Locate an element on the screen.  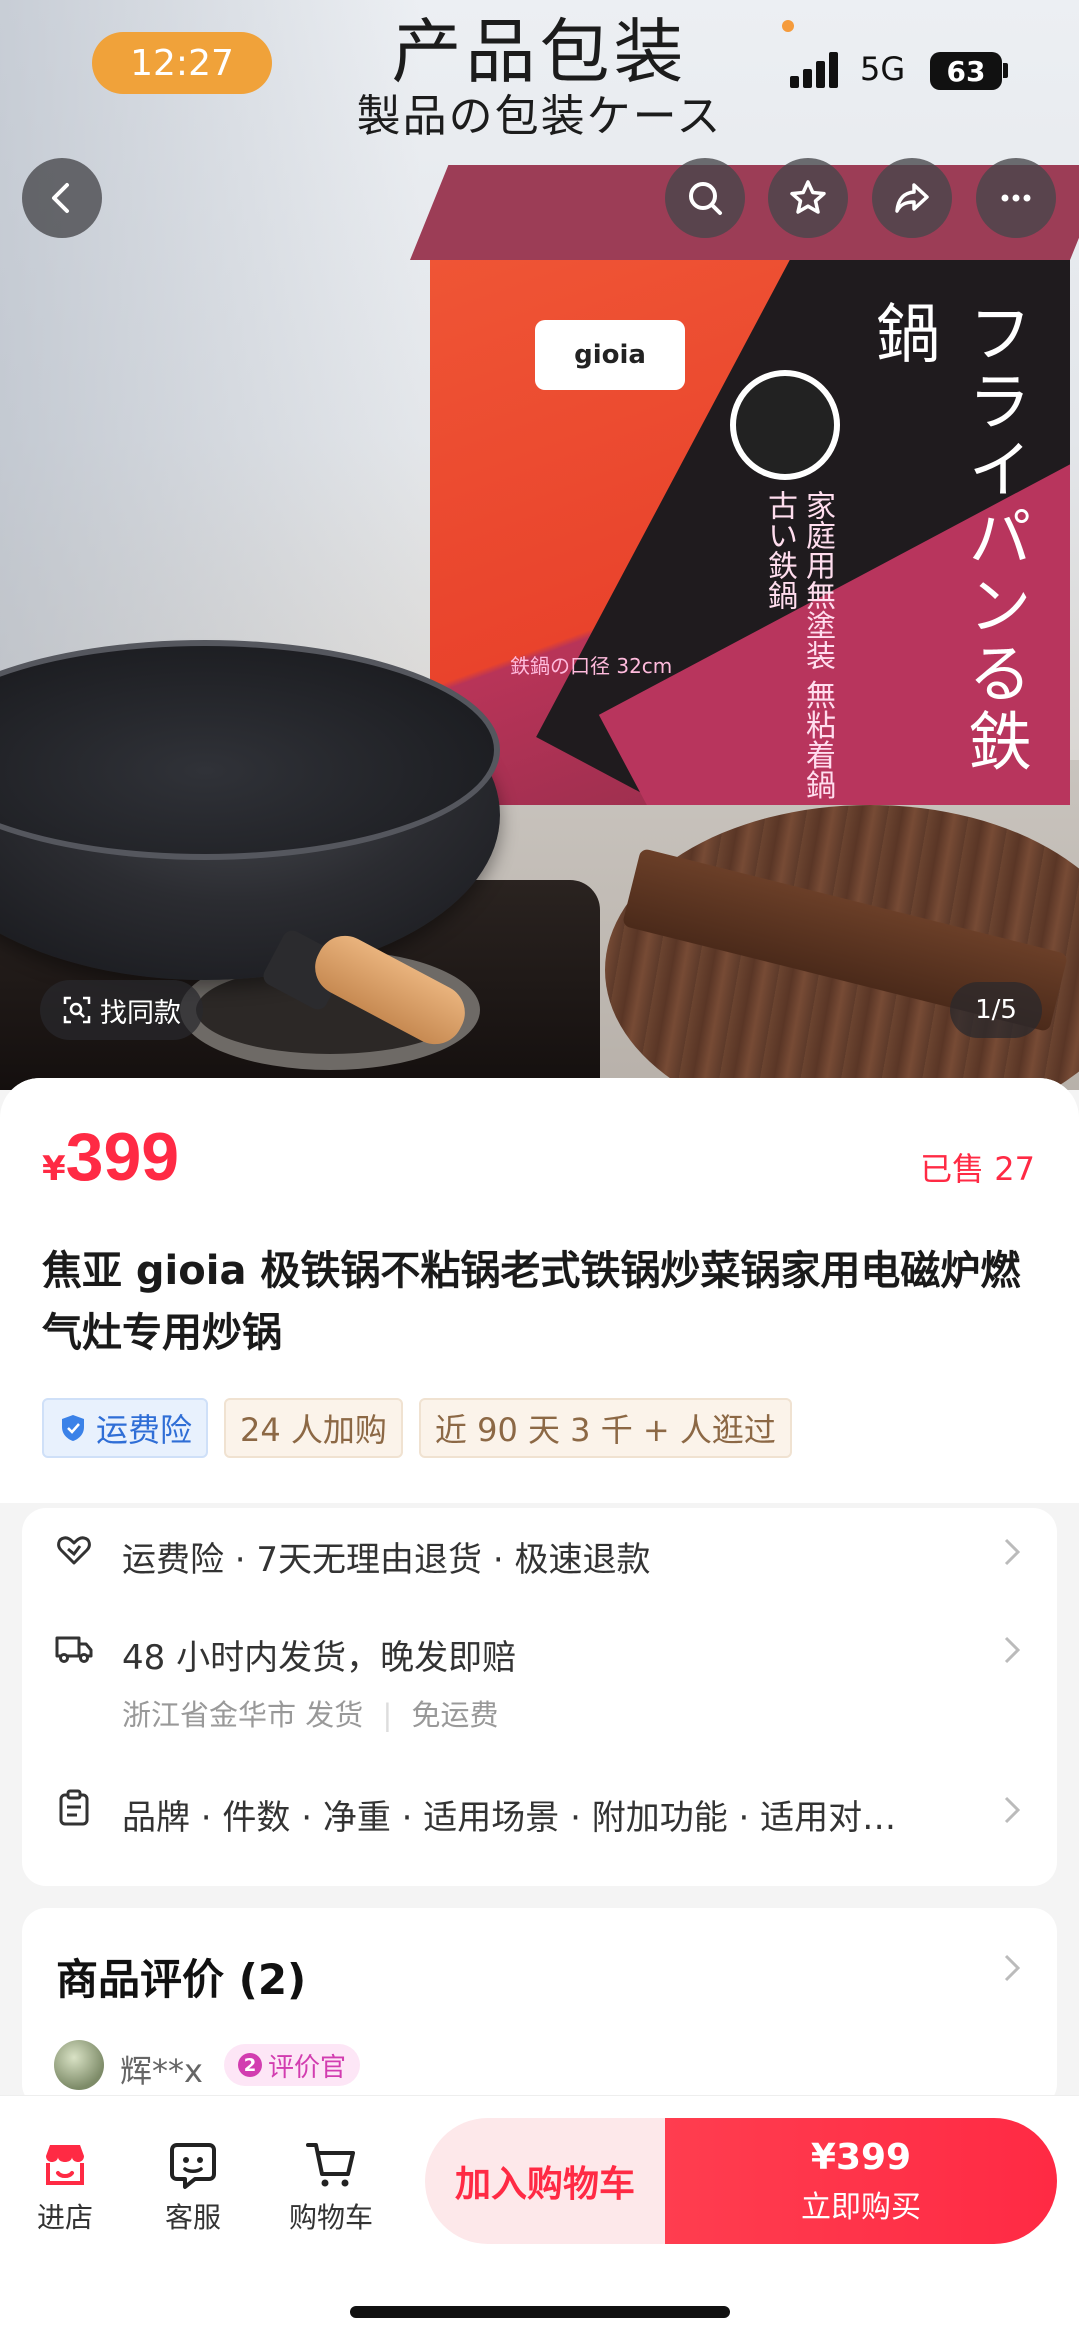
status-time: 12:27 is located at coordinates (182, 63).